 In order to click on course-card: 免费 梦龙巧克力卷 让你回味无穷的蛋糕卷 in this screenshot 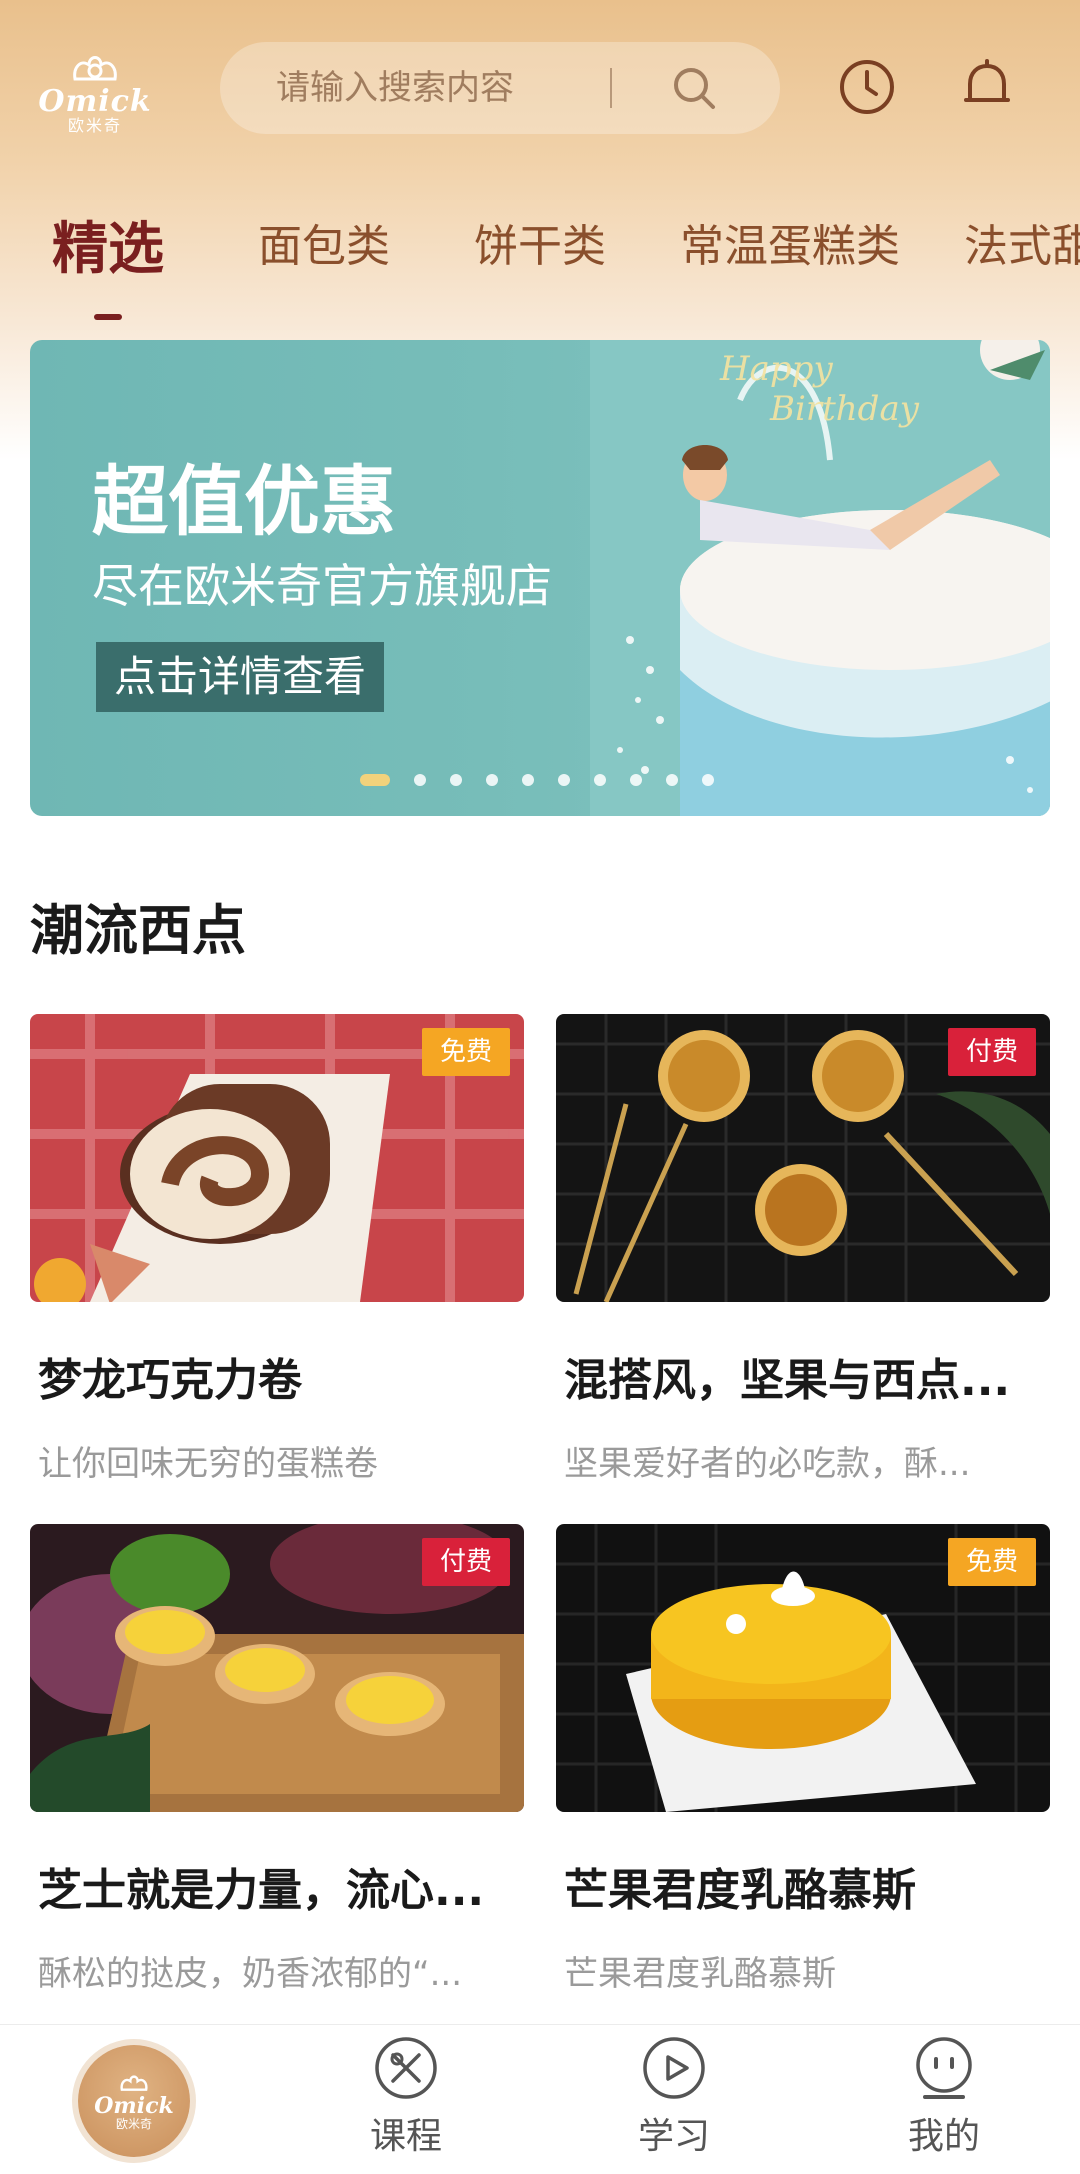, I will do `click(277, 1254)`.